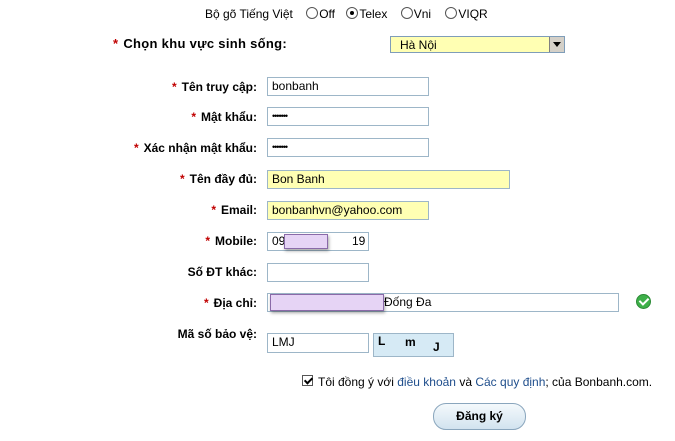 Image resolution: width=675 pixels, height=441 pixels. Describe the element at coordinates (236, 241) in the screenshot. I see `mobile-label: Mobile:` at that location.